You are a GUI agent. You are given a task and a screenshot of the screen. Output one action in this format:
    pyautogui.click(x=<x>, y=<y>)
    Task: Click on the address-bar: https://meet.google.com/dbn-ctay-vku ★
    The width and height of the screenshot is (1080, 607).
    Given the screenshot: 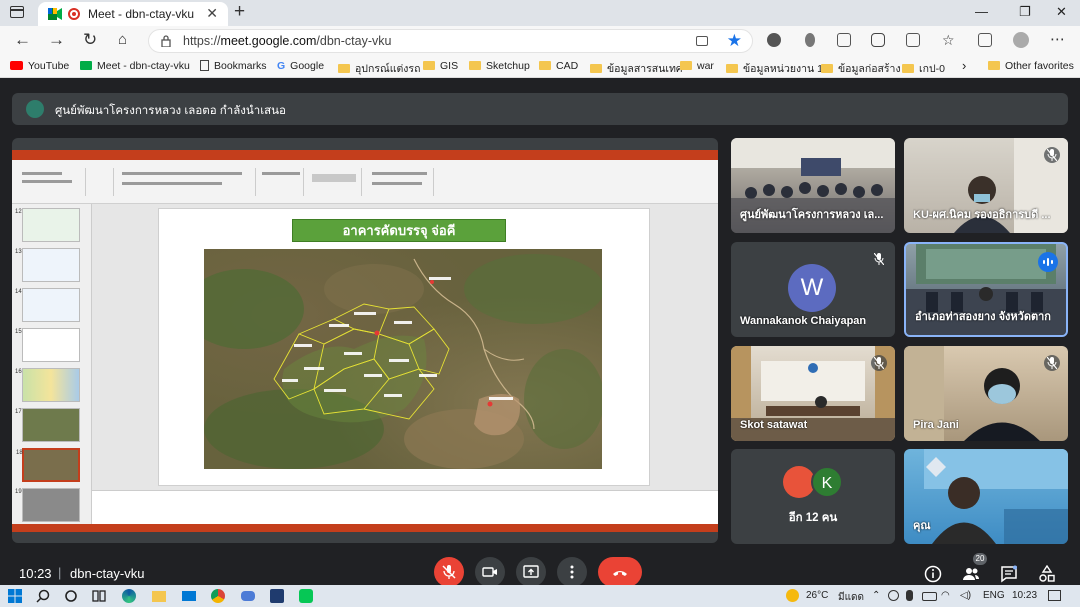 What is the action you would take?
    pyautogui.click(x=450, y=41)
    